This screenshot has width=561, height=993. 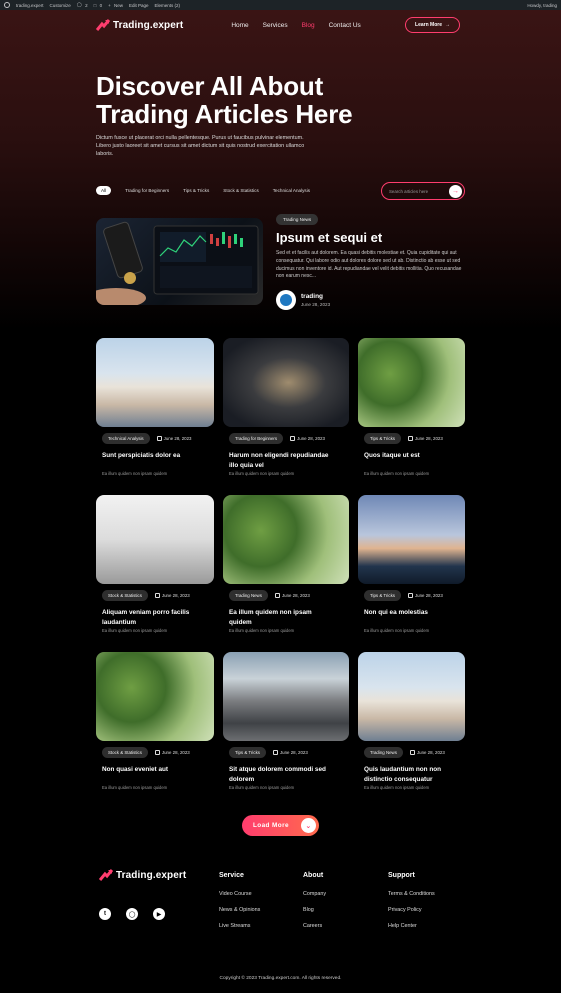 What do you see at coordinates (224, 114) in the screenshot?
I see `hero-title-line2: Trading Articles Here` at bounding box center [224, 114].